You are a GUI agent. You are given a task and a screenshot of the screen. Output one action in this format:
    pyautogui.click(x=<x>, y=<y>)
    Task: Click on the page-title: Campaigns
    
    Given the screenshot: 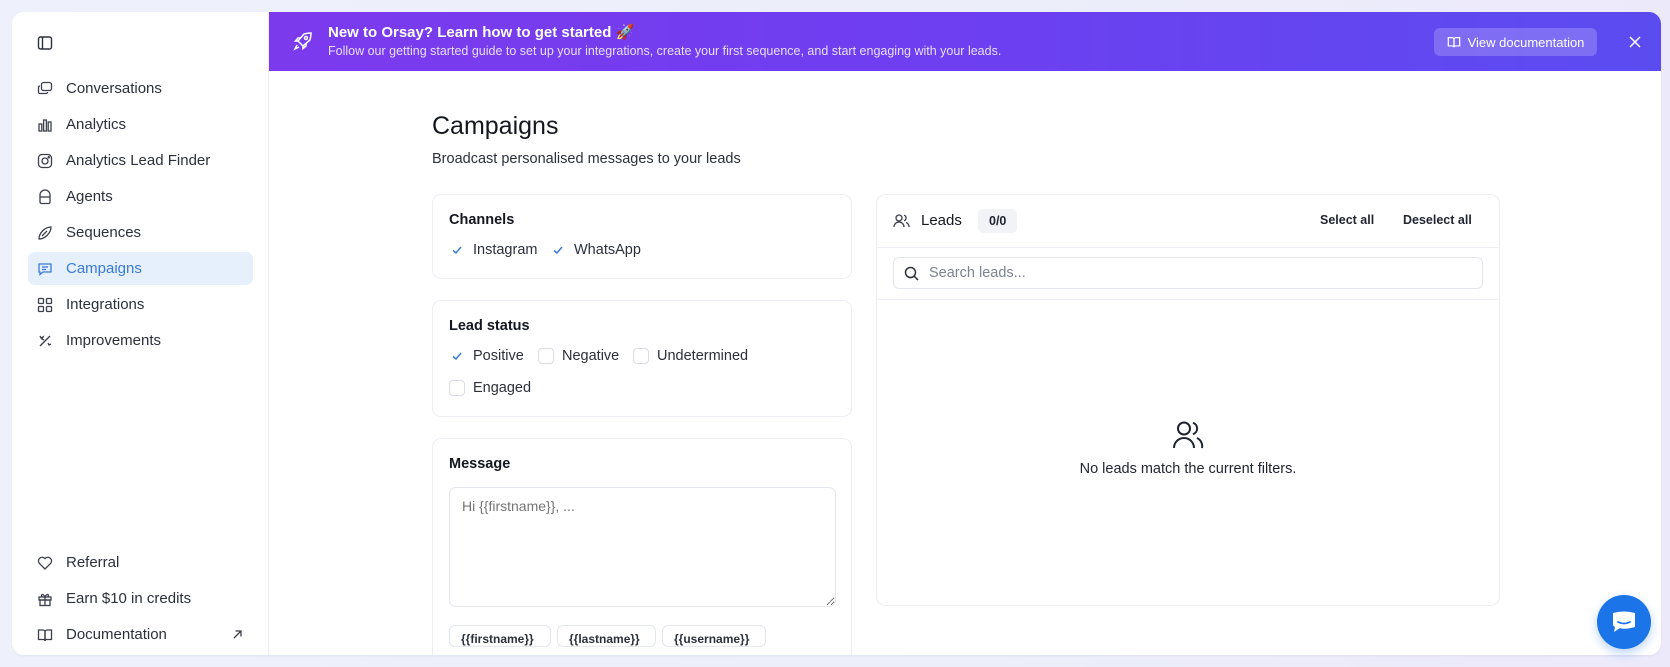 What is the action you would take?
    pyautogui.click(x=495, y=126)
    